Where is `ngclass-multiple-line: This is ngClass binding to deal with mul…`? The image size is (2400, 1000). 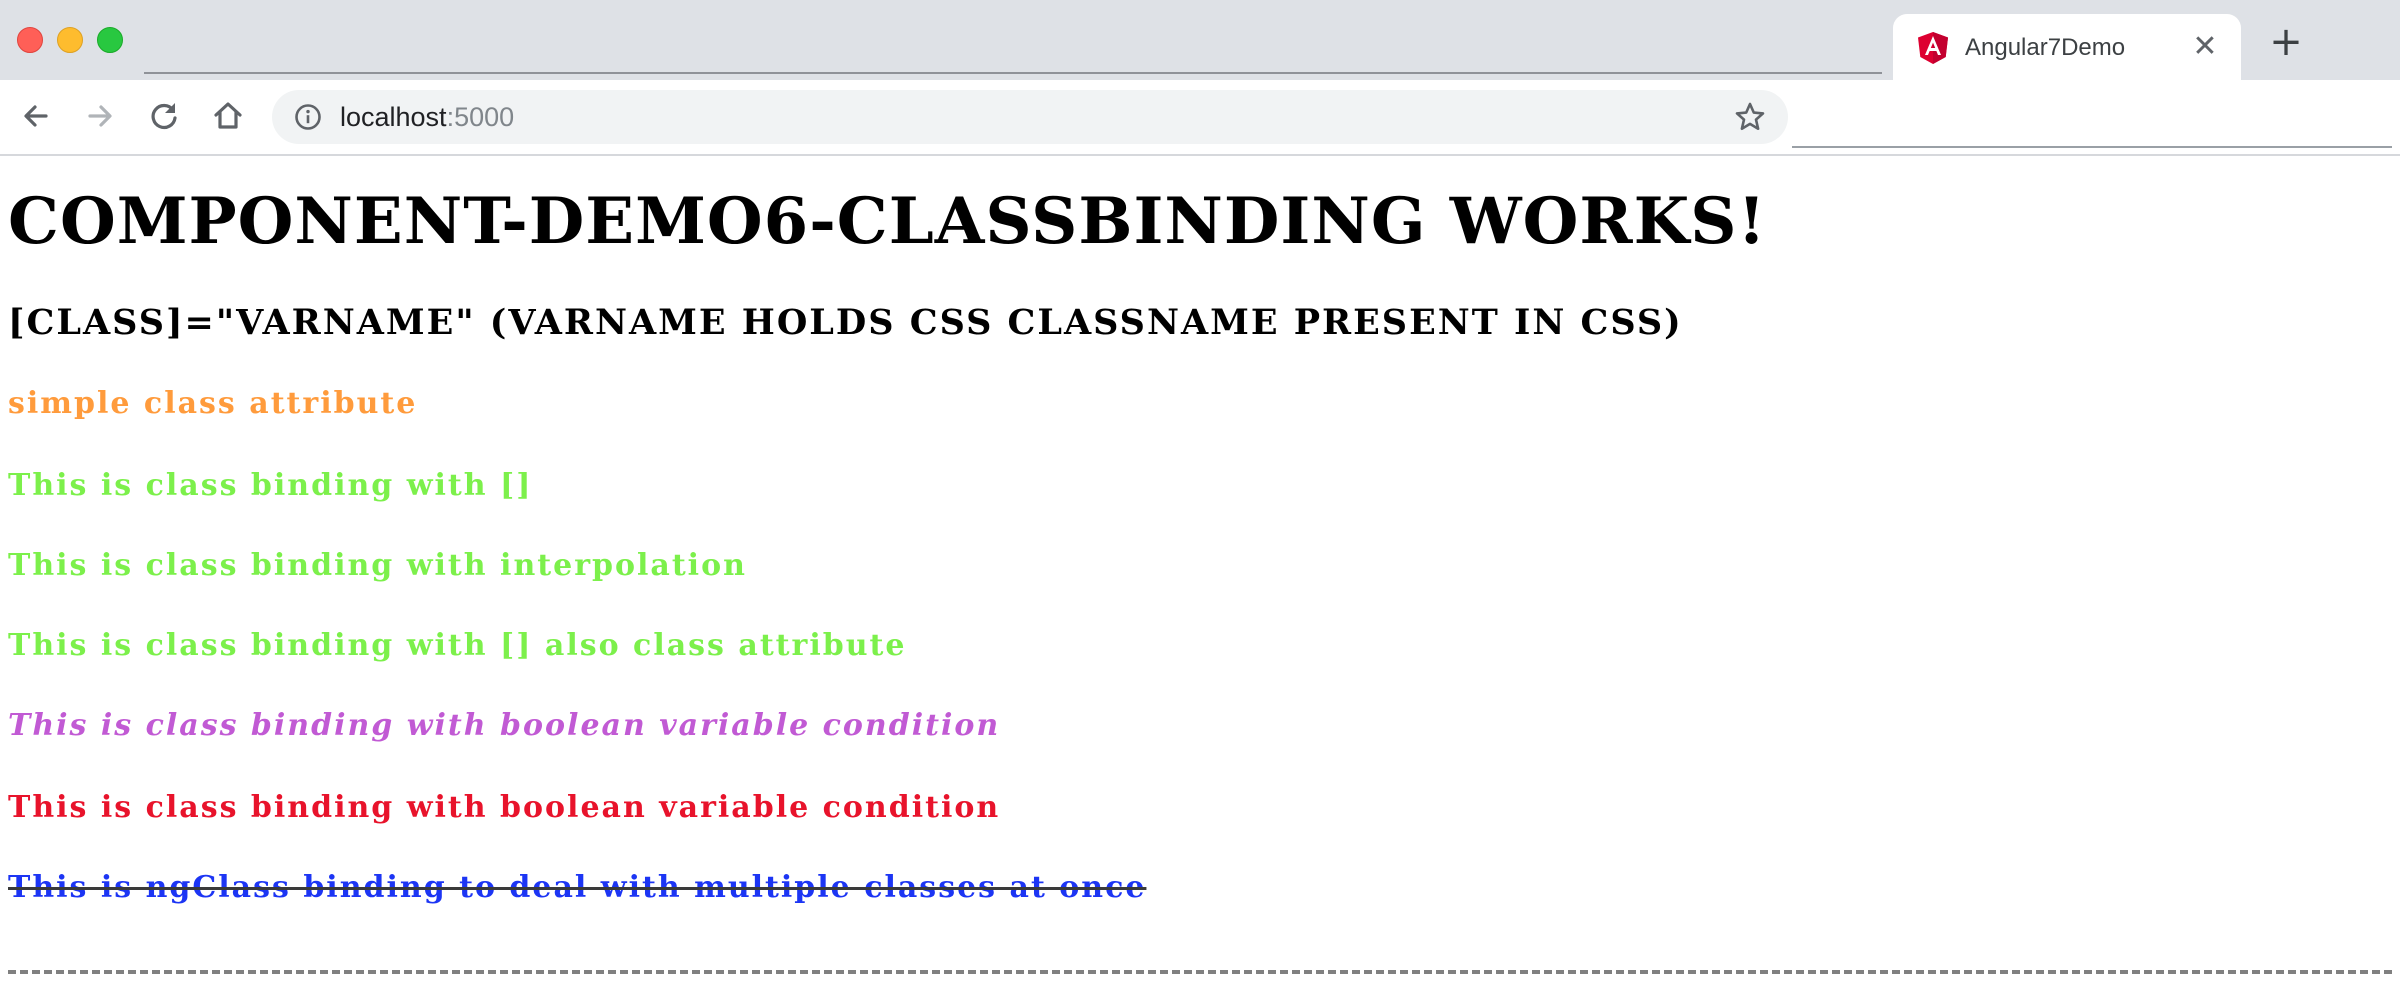
ngclass-multiple-line: This is ngClass binding to deal with mul… is located at coordinates (577, 887).